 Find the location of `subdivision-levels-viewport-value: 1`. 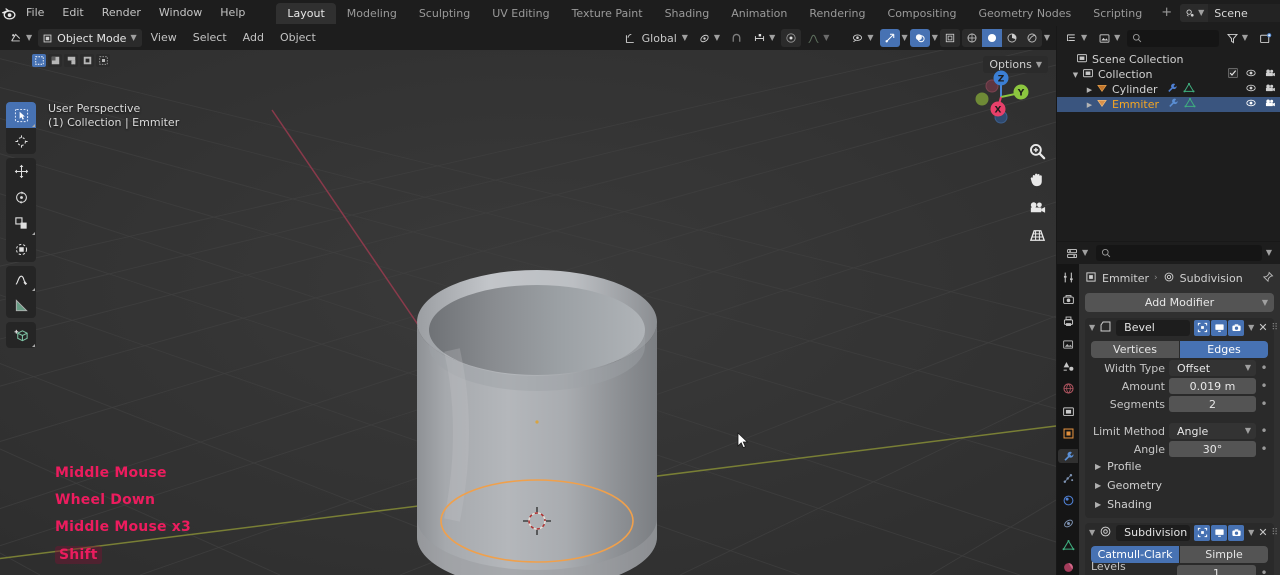

subdivision-levels-viewport-value: 1 is located at coordinates (1216, 570).